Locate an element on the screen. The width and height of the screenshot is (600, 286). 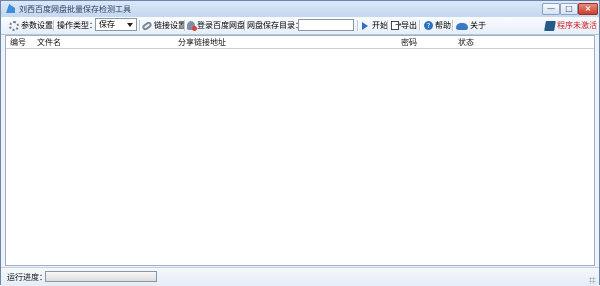
save-dir-text: 网盘保存目录： is located at coordinates (275, 25).